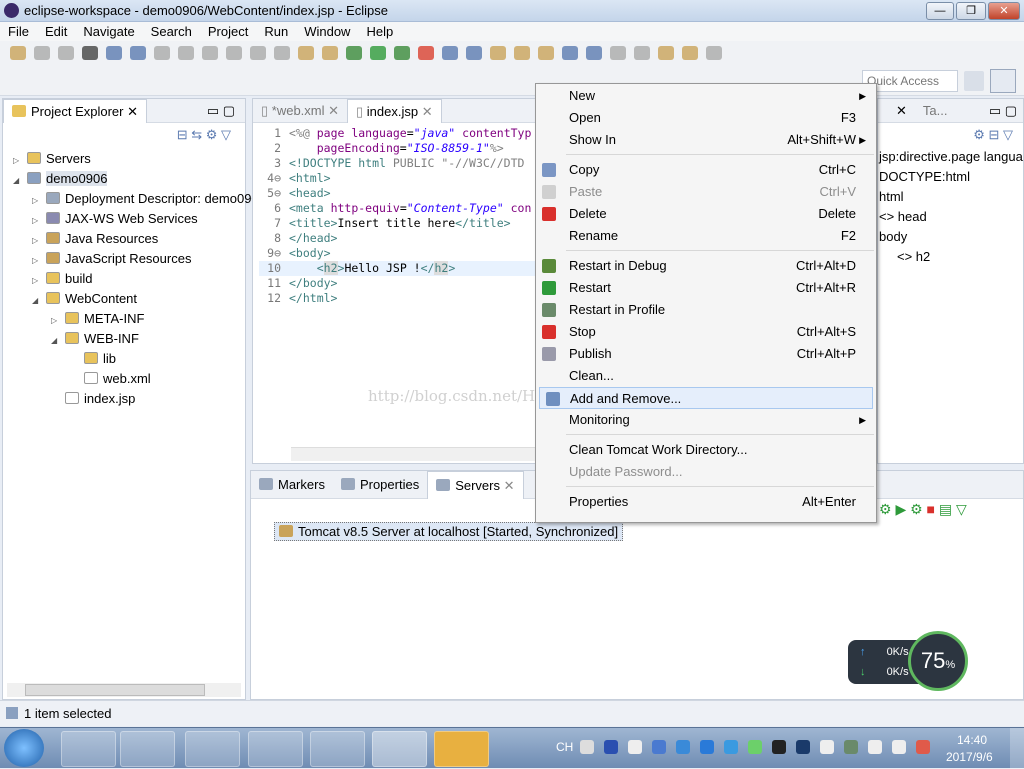  What do you see at coordinates (706, 420) in the screenshot?
I see `menu-item-monitoring: Monitoring ▶` at bounding box center [706, 420].